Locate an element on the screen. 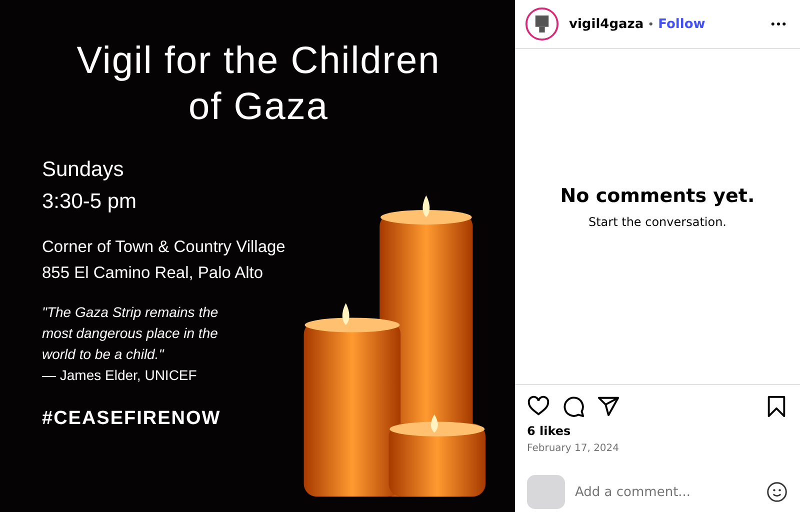 The image size is (800, 512). quote-text: world to be a child." is located at coordinates (103, 354).